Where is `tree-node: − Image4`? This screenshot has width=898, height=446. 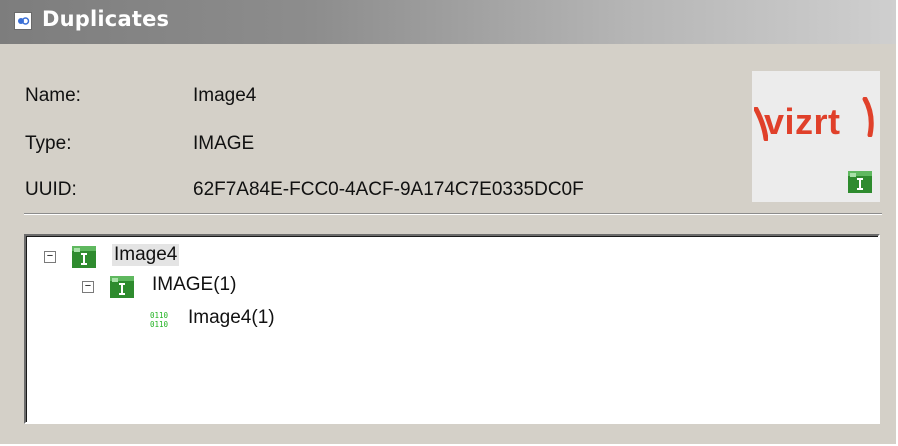
tree-node: − Image4 is located at coordinates (176, 256).